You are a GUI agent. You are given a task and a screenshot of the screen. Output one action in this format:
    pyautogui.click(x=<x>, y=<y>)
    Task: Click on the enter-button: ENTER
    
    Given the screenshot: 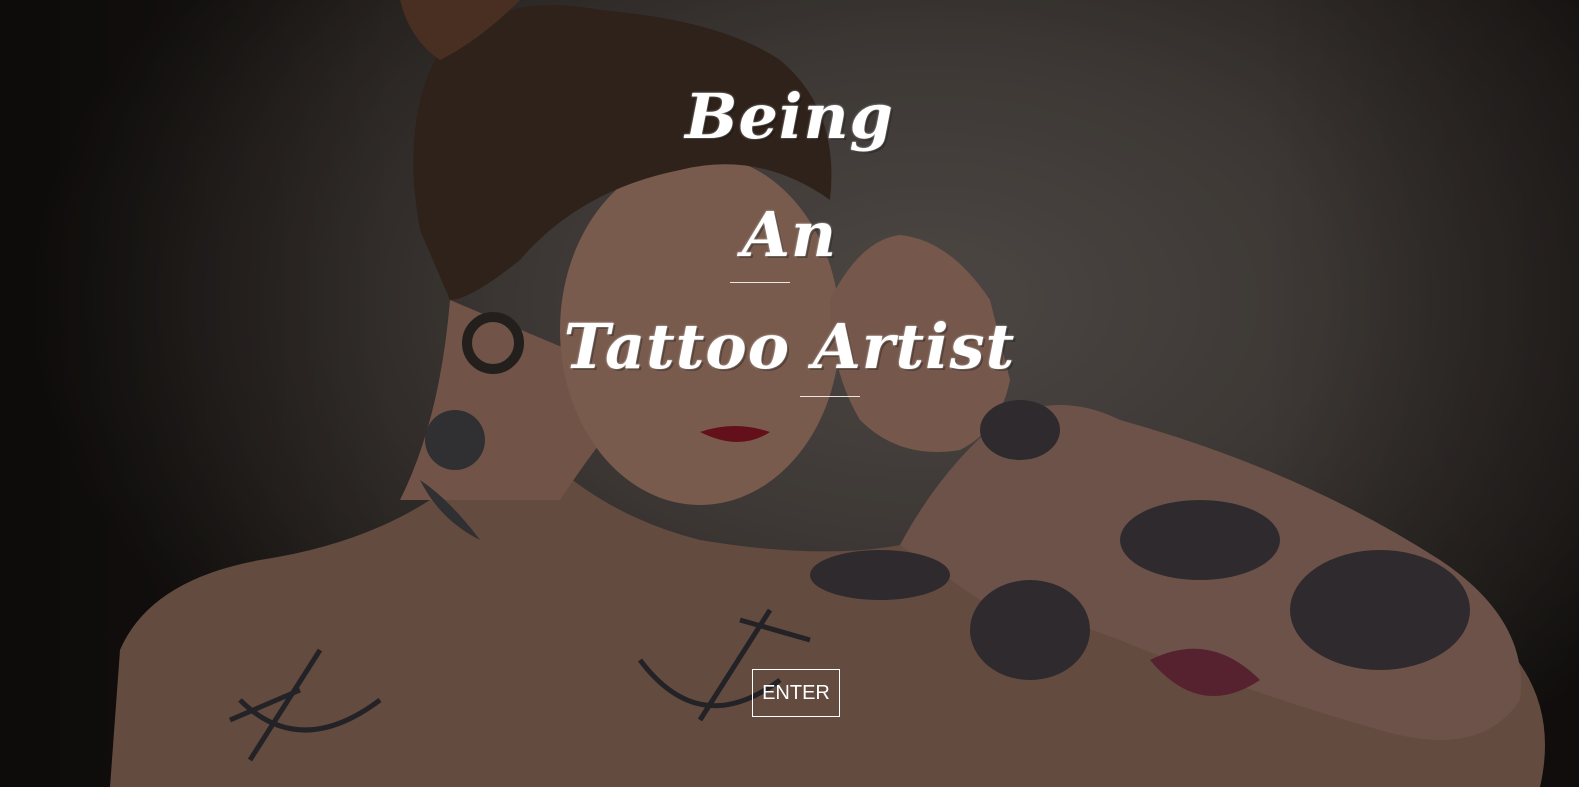 What is the action you would take?
    pyautogui.click(x=796, y=693)
    